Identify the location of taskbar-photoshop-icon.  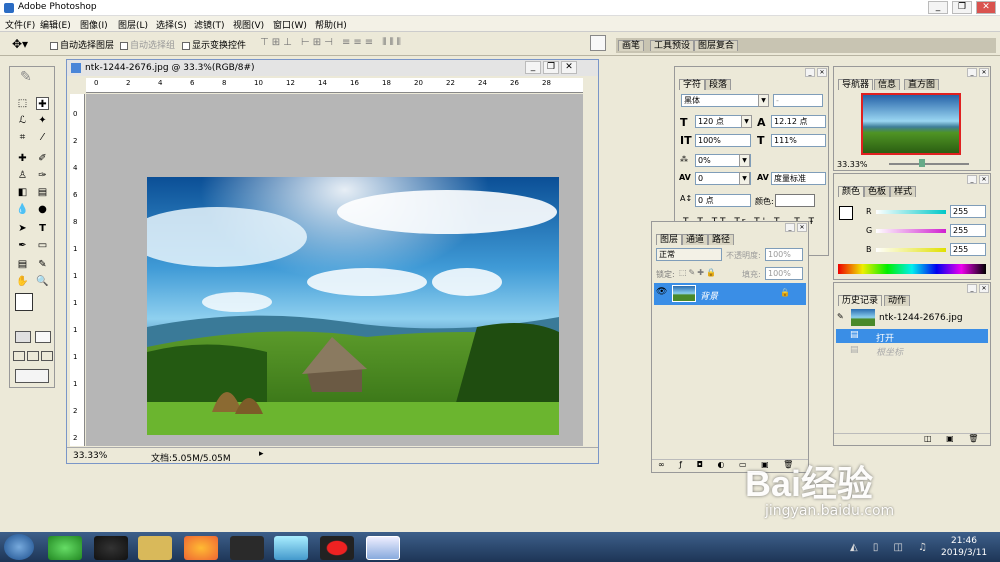
(383, 548).